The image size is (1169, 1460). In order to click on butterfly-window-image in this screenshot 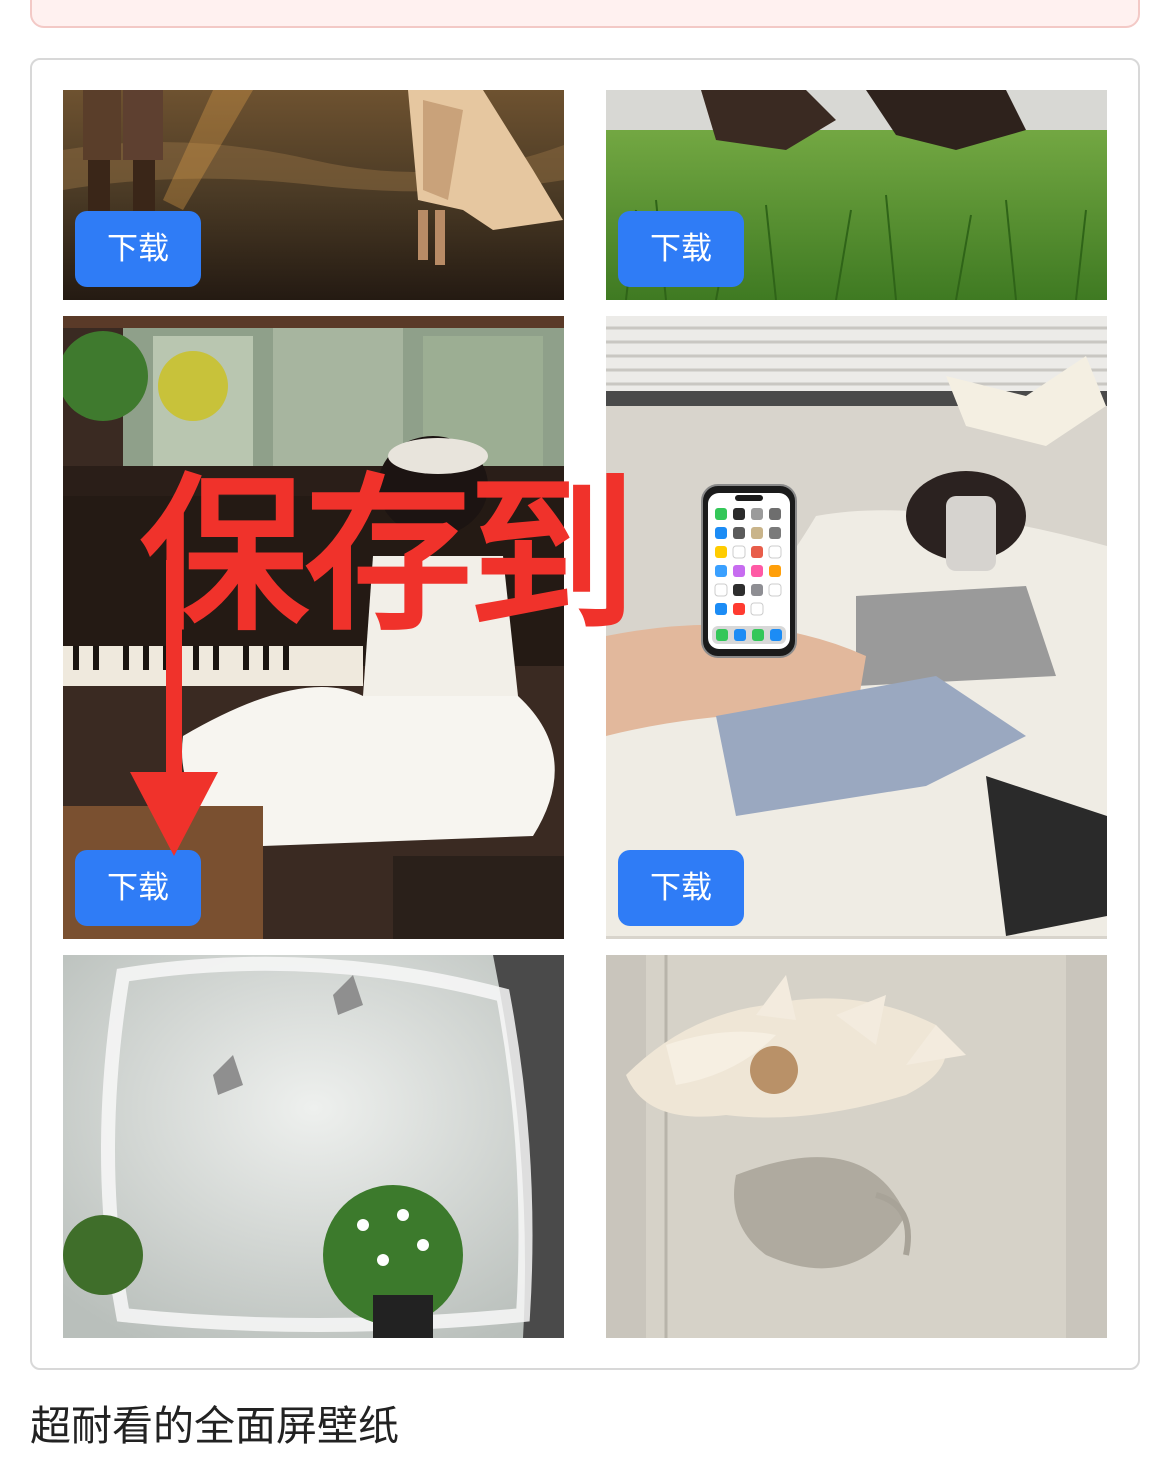, I will do `click(313, 1146)`.